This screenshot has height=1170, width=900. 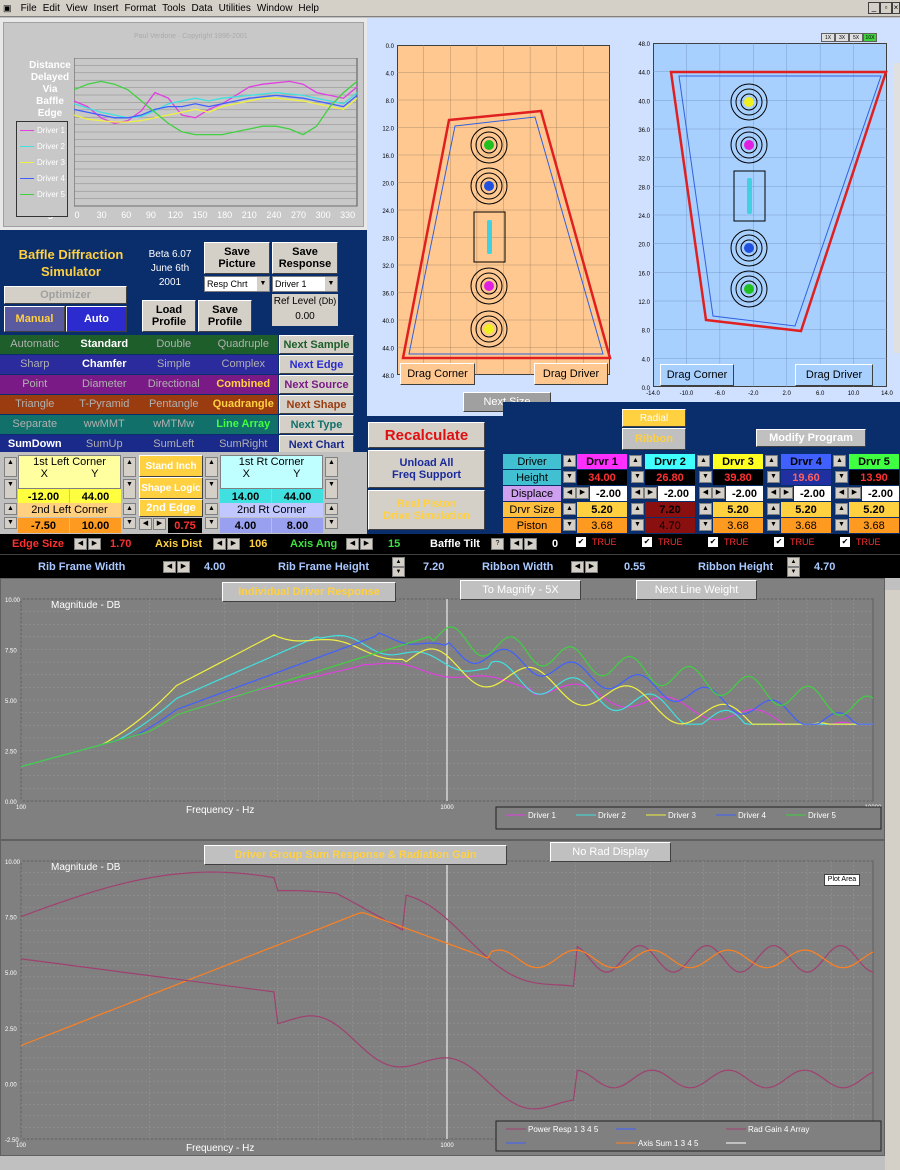 What do you see at coordinates (896, 8) in the screenshot?
I see `close-icon: ×` at bounding box center [896, 8].